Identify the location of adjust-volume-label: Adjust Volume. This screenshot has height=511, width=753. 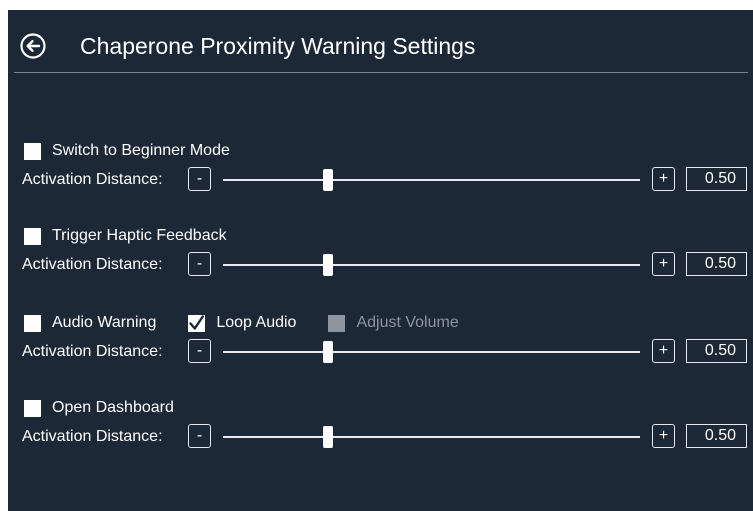
(407, 322).